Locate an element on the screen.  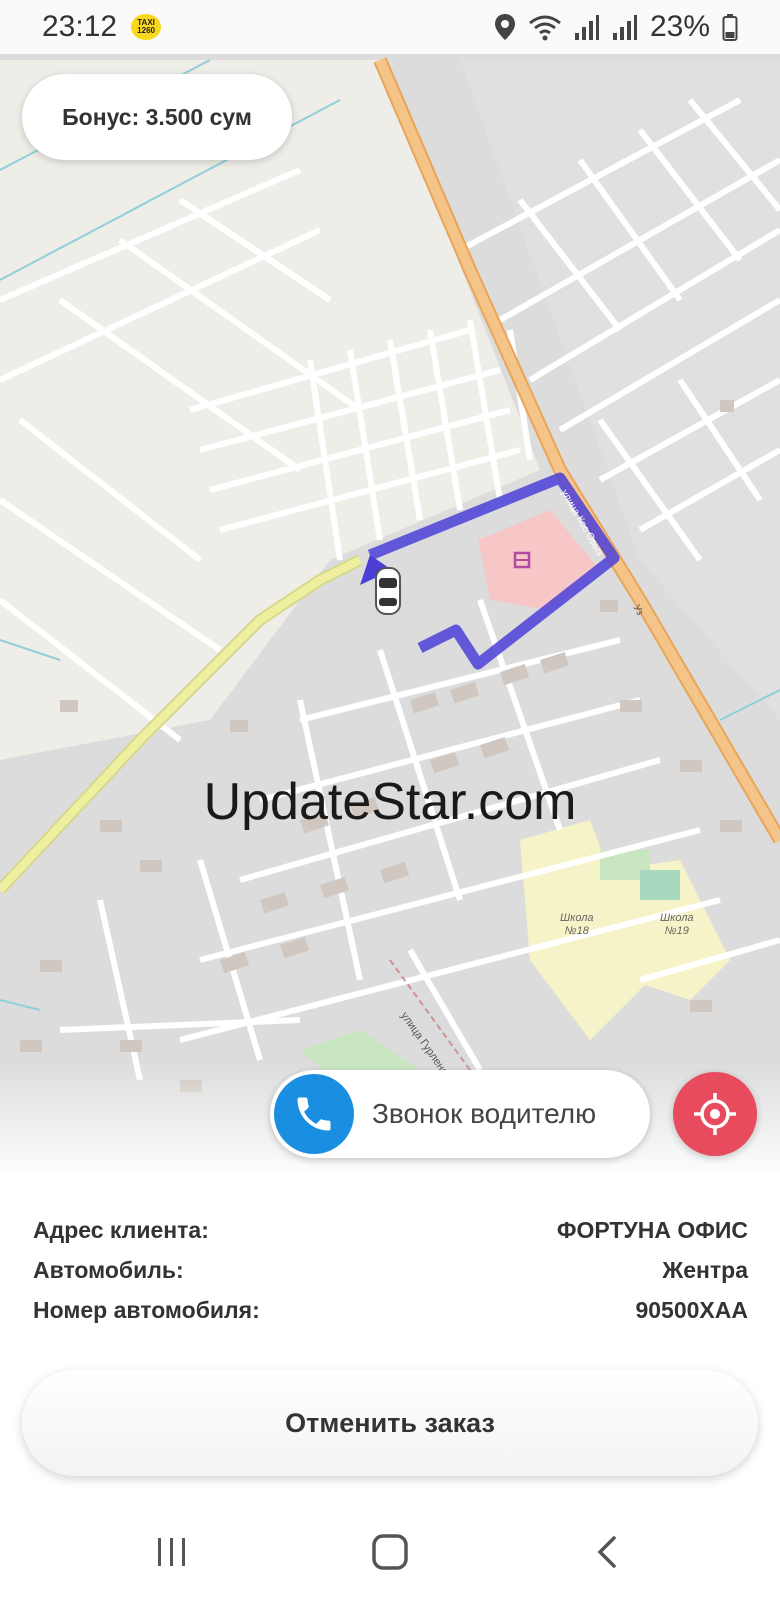
info-row-car-number: Номер автомобиля: 90500ХАА is located at coordinates (390, 1310).